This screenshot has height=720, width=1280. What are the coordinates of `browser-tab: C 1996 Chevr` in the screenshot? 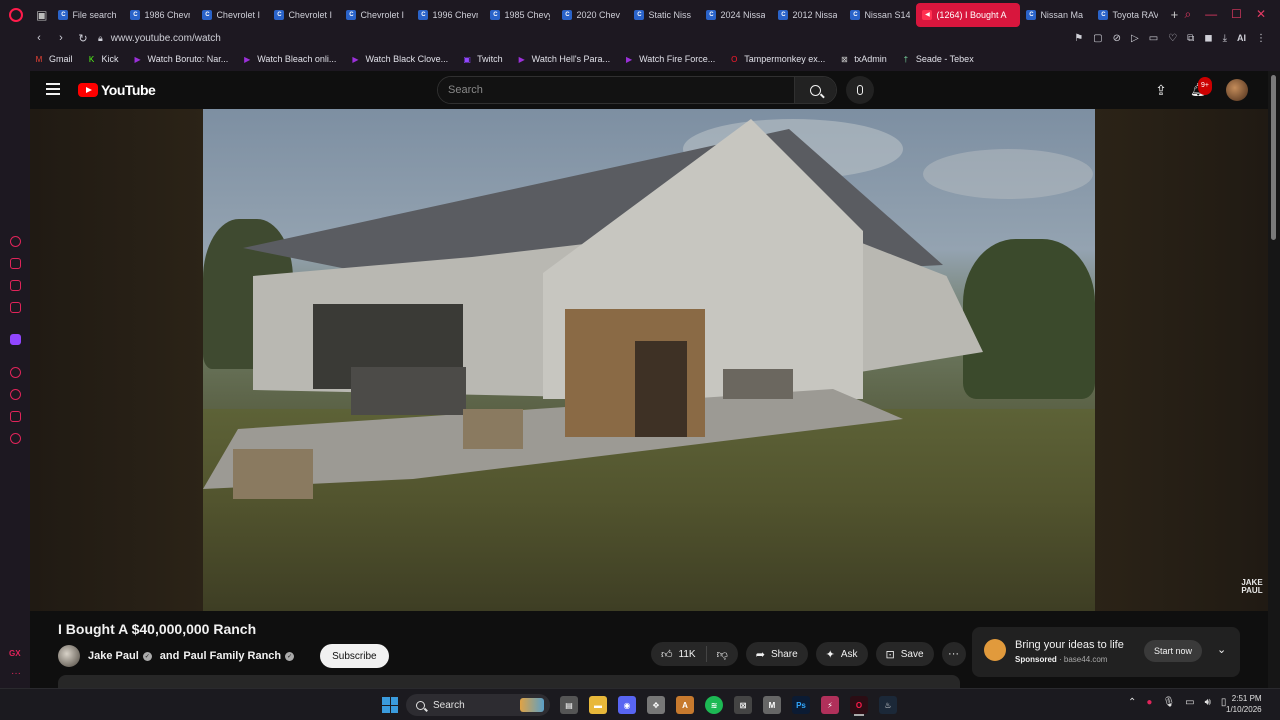 It's located at (448, 15).